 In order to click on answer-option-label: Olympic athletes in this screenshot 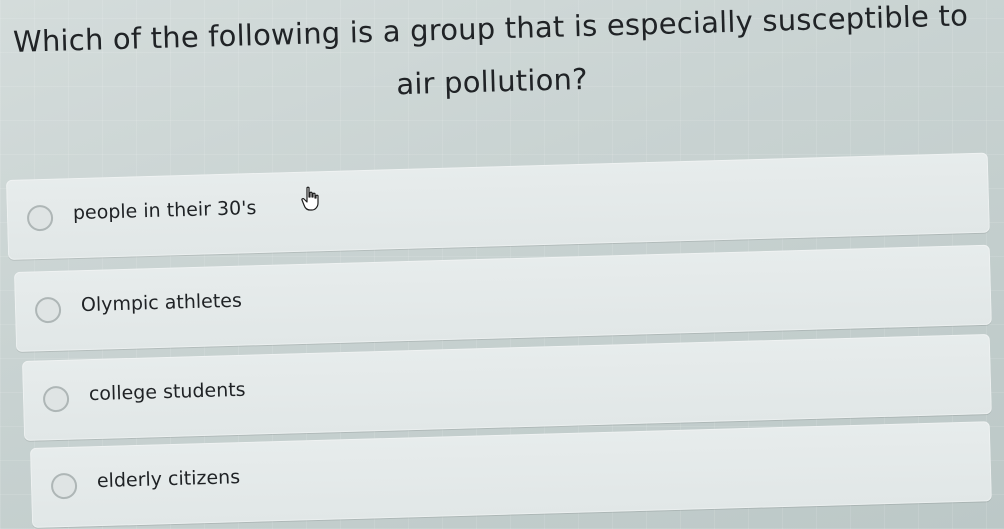, I will do `click(161, 303)`.